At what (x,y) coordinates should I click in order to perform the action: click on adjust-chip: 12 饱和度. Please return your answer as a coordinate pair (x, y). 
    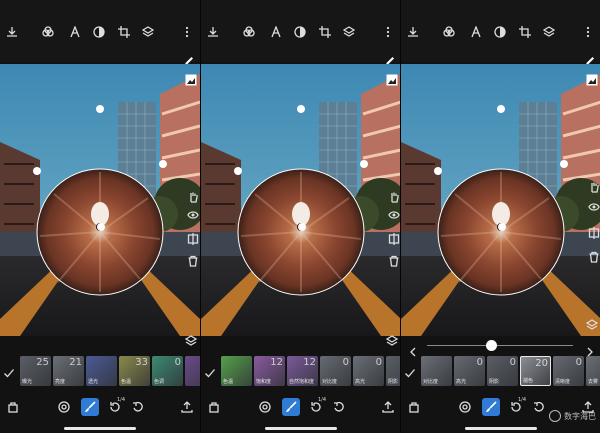
    Looking at the image, I should click on (269, 371).